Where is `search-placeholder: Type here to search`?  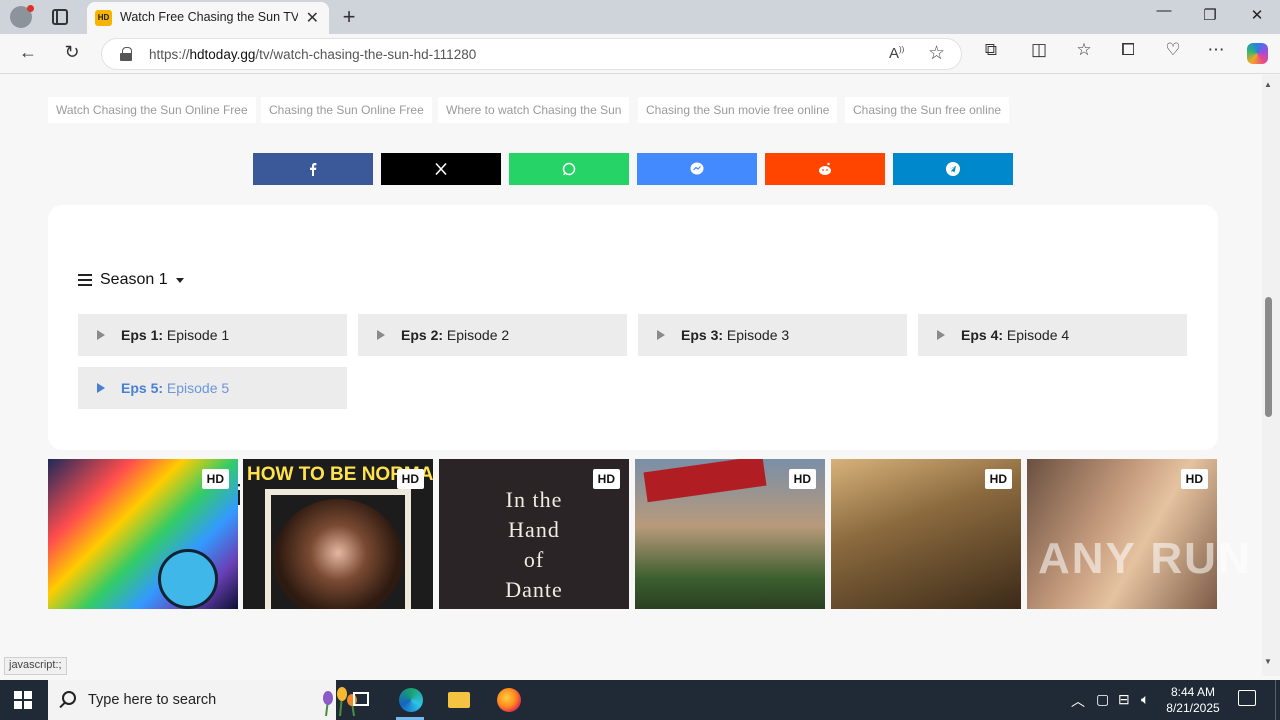 search-placeholder: Type here to search is located at coordinates (152, 700).